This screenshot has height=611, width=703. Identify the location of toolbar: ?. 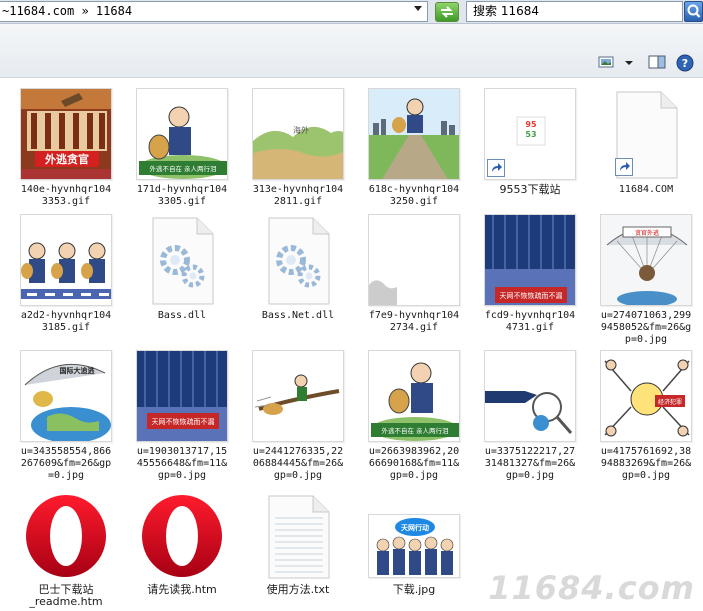
(351, 51).